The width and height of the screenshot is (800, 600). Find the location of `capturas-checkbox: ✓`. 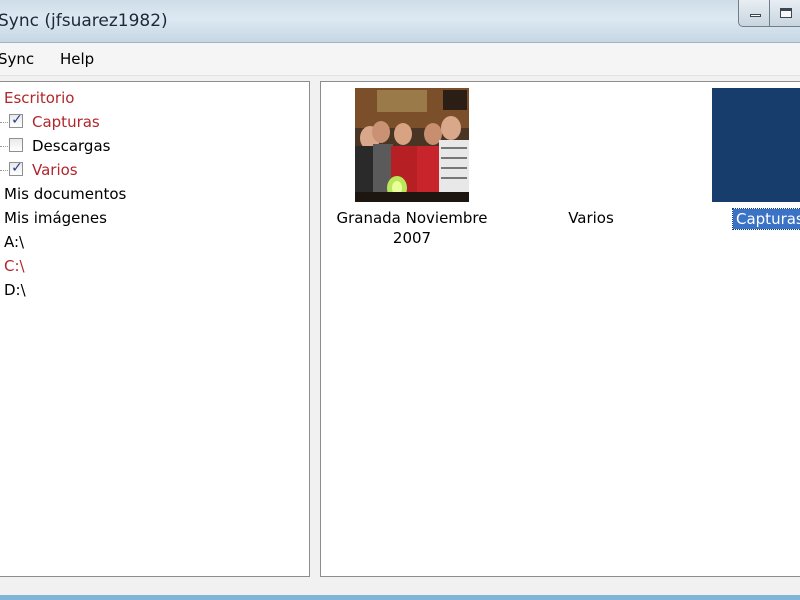

capturas-checkbox: ✓ is located at coordinates (16, 120).